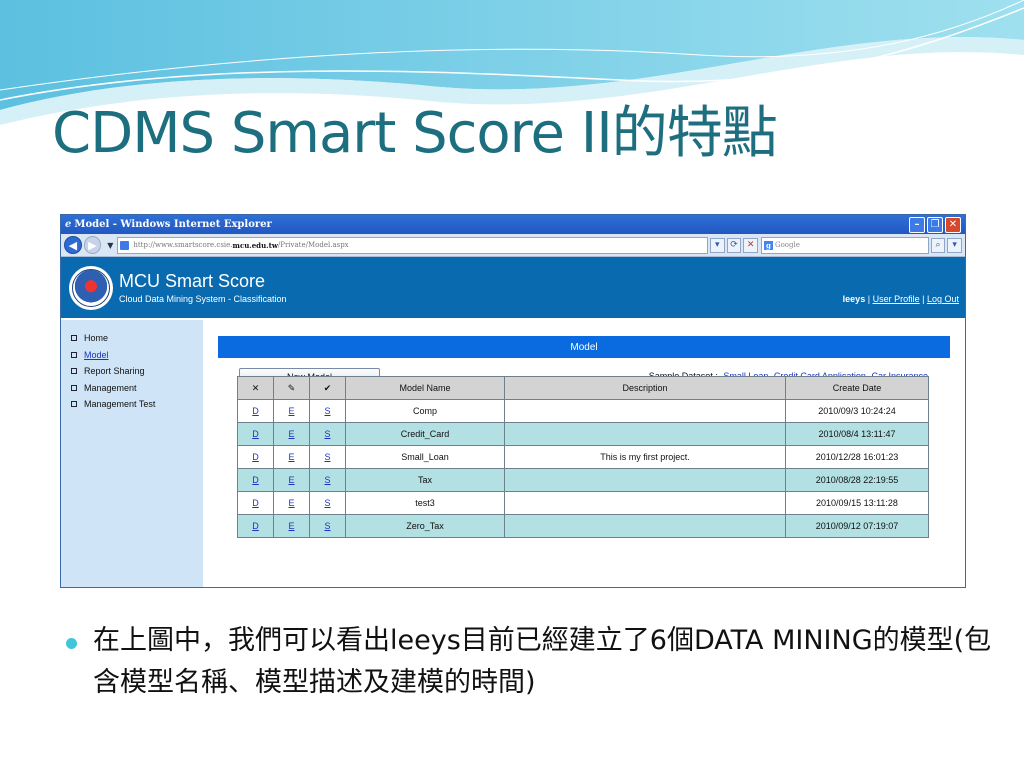  What do you see at coordinates (132, 338) in the screenshot?
I see `nav-item-home: Home` at bounding box center [132, 338].